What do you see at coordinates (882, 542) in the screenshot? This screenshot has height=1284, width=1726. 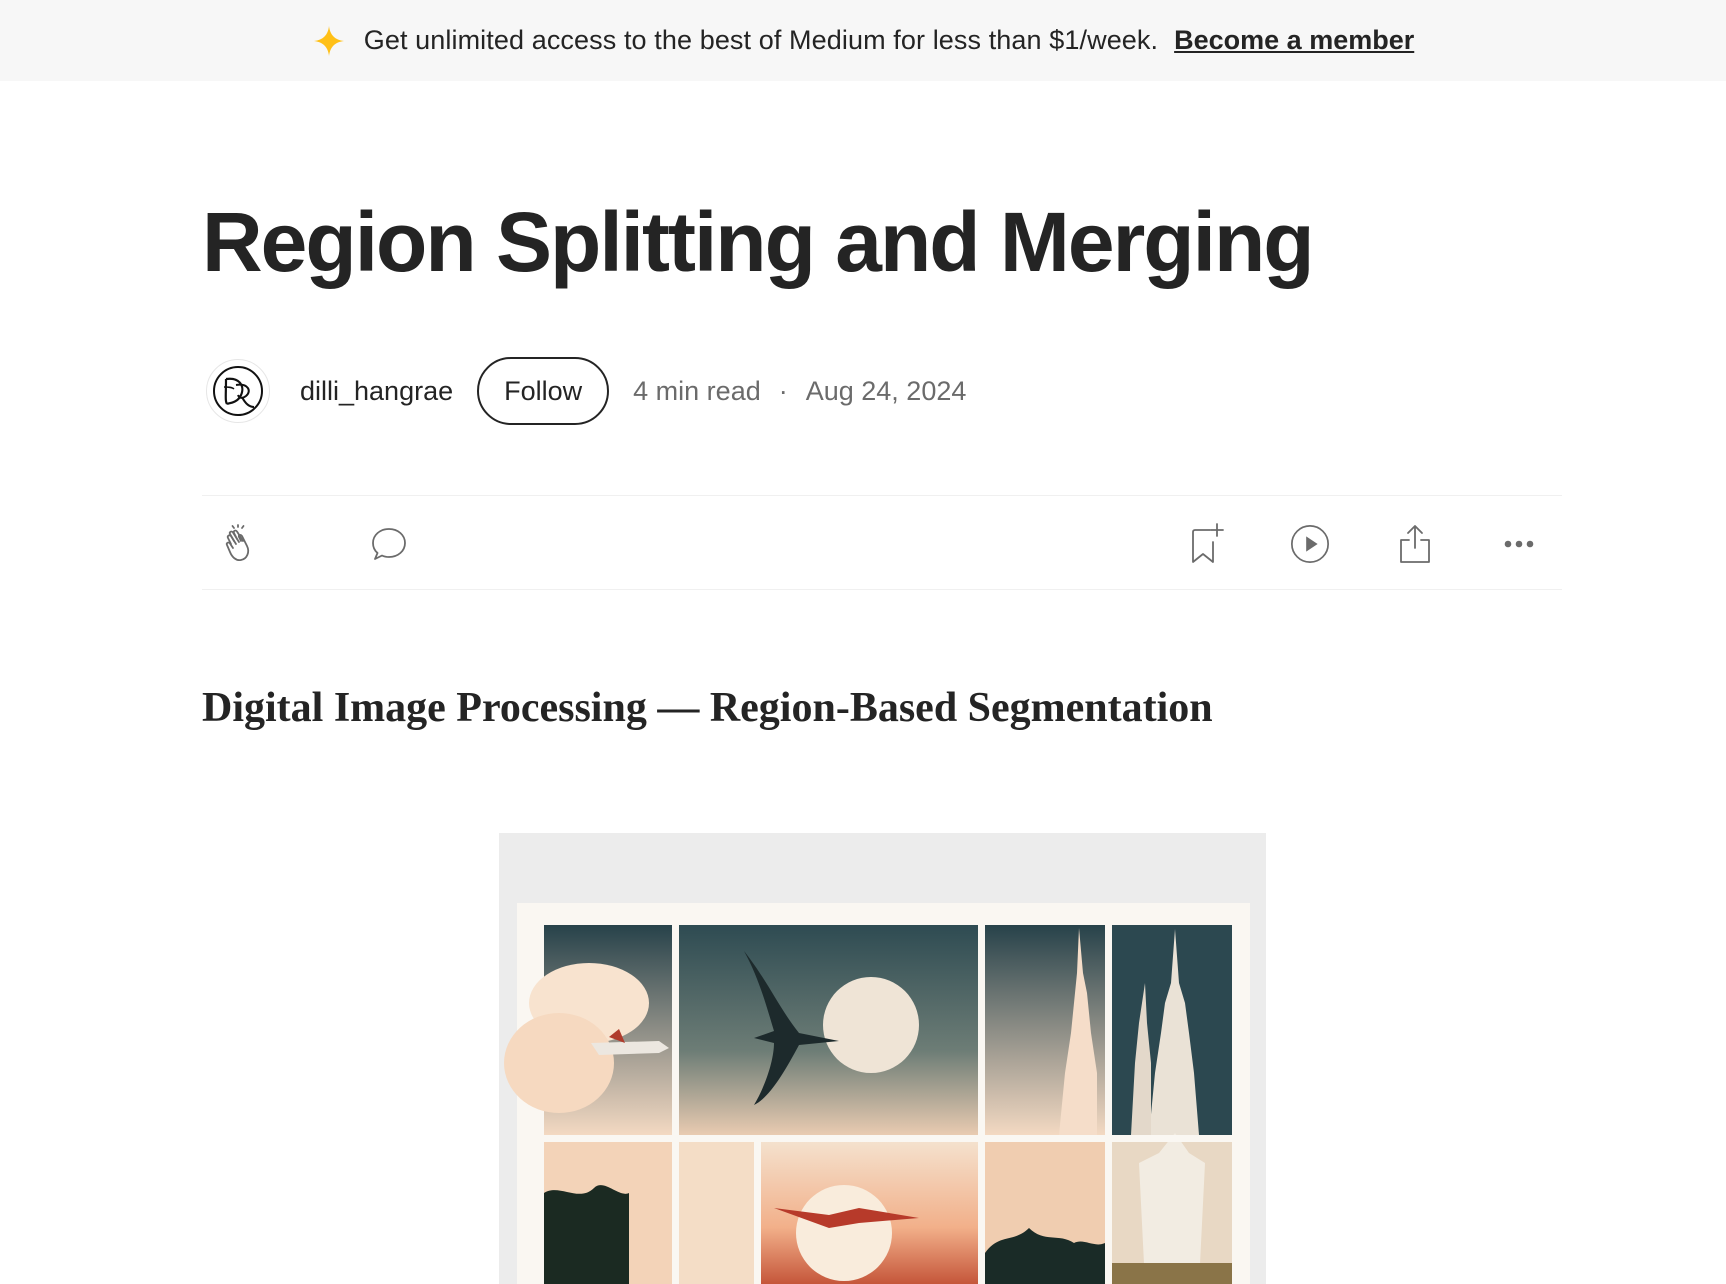 I see `article-action-bar` at bounding box center [882, 542].